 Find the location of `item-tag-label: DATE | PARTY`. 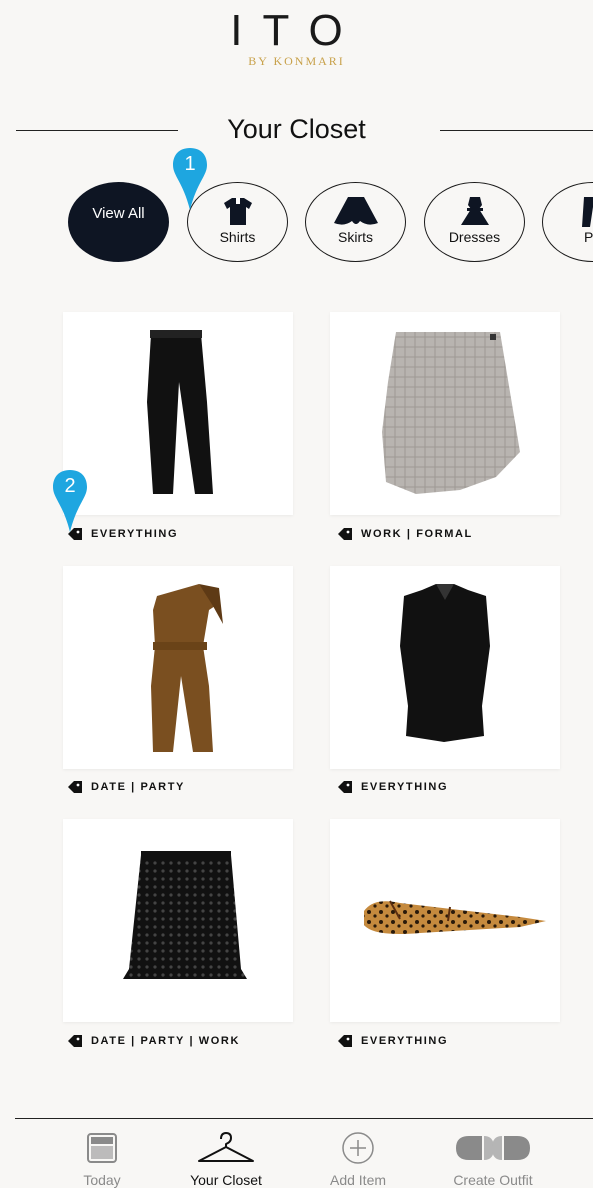

item-tag-label: DATE | PARTY is located at coordinates (138, 787).